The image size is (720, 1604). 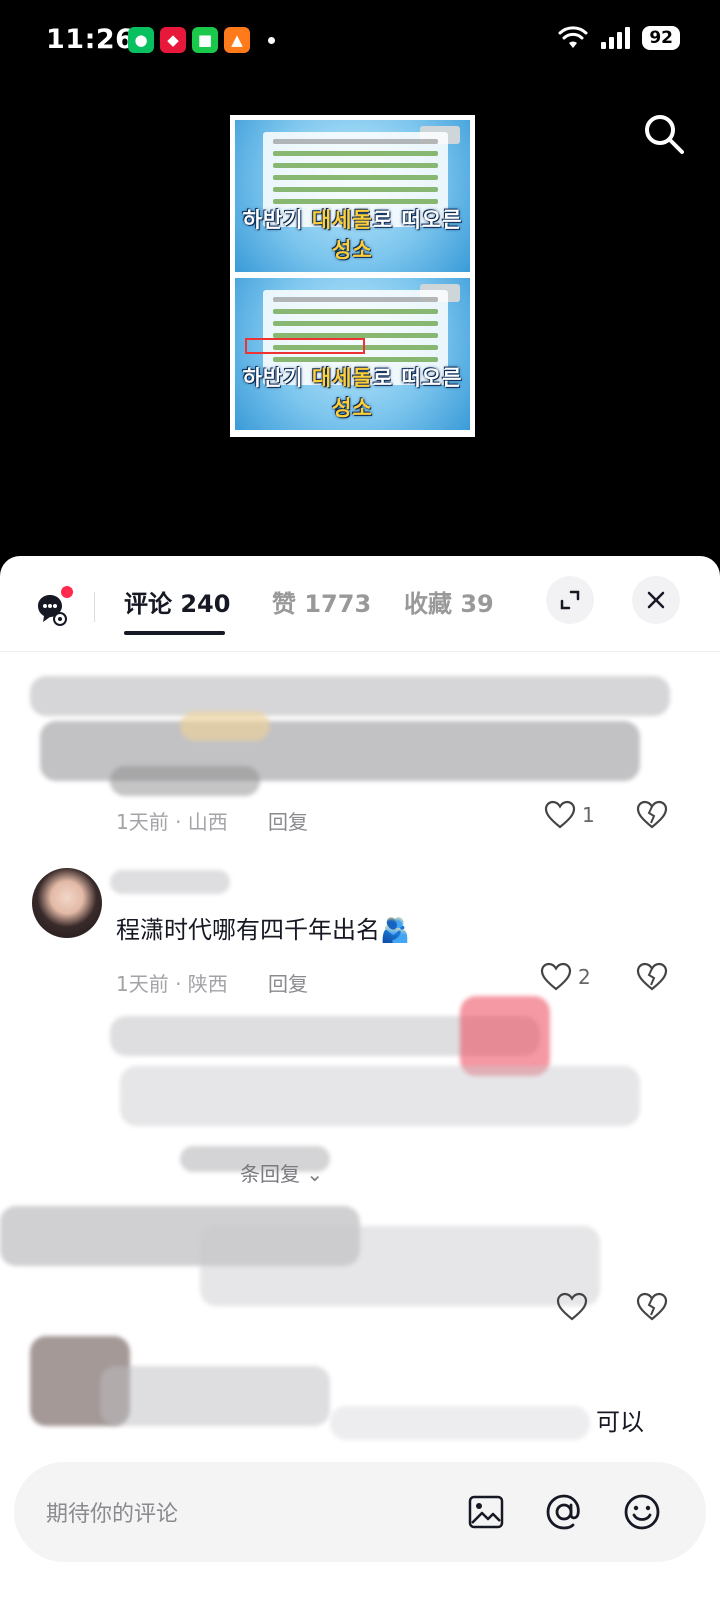 I want to click on more-notifications-dot, so click(x=271, y=40).